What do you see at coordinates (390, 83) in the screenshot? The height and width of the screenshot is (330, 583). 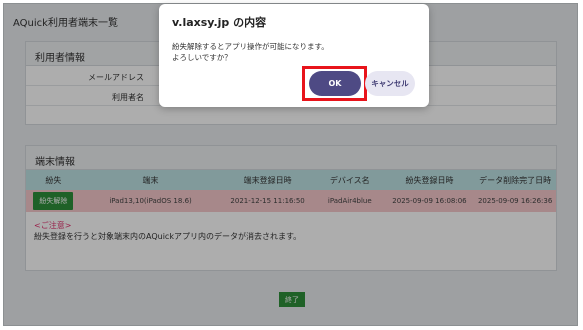 I see `cancel-button: キャンセル` at bounding box center [390, 83].